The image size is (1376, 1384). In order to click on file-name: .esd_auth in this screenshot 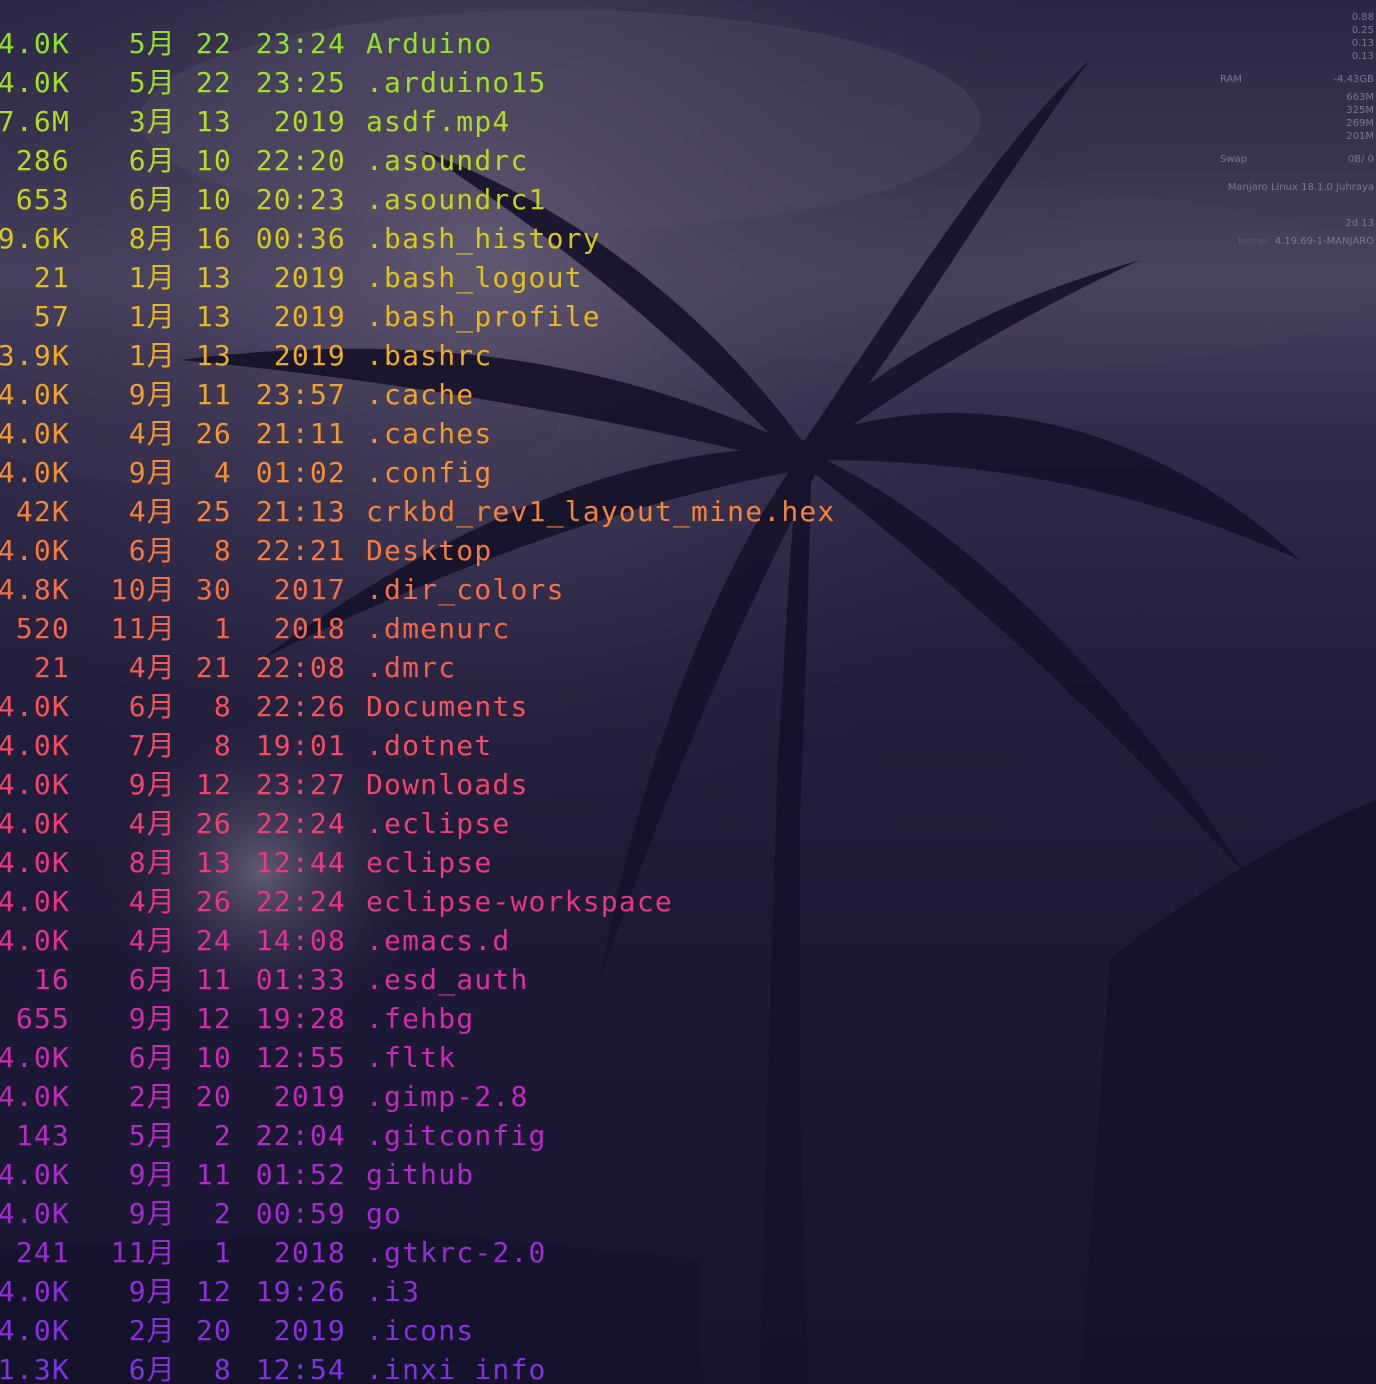, I will do `click(447, 979)`.